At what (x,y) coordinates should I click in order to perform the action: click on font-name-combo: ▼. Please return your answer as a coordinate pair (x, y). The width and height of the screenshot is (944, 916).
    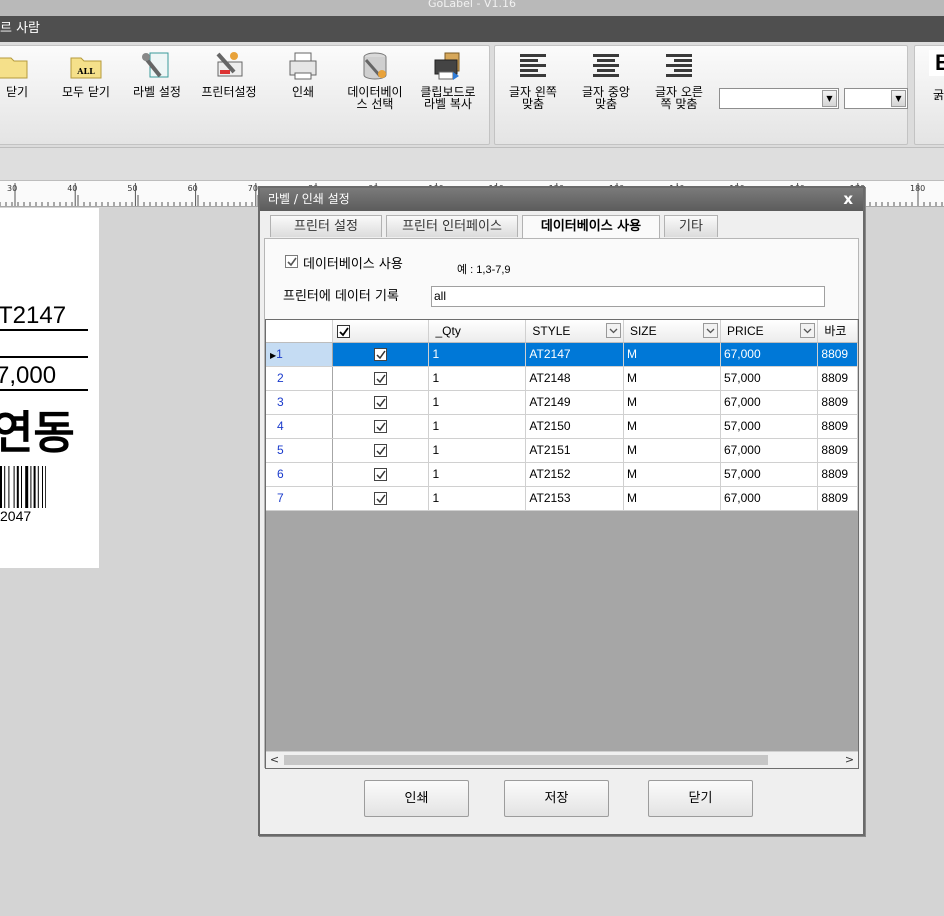
    Looking at the image, I should click on (779, 98).